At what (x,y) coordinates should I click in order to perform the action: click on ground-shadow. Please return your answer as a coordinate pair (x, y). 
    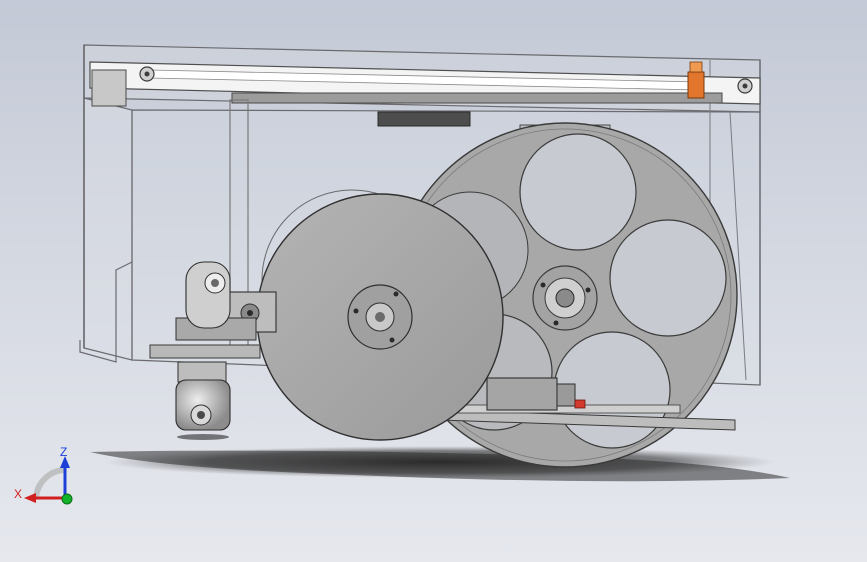
    Looking at the image, I should click on (440, 464).